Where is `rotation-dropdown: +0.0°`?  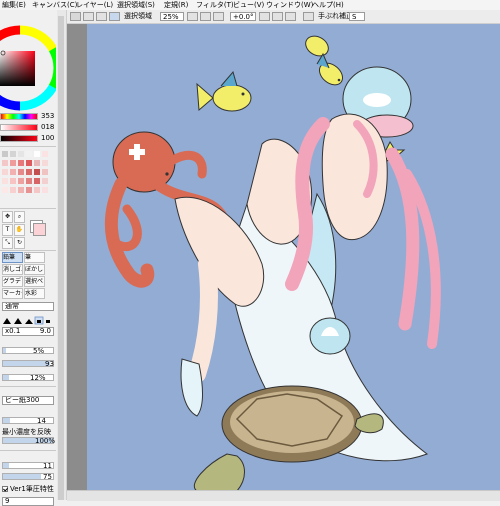 rotation-dropdown: +0.0° is located at coordinates (243, 16).